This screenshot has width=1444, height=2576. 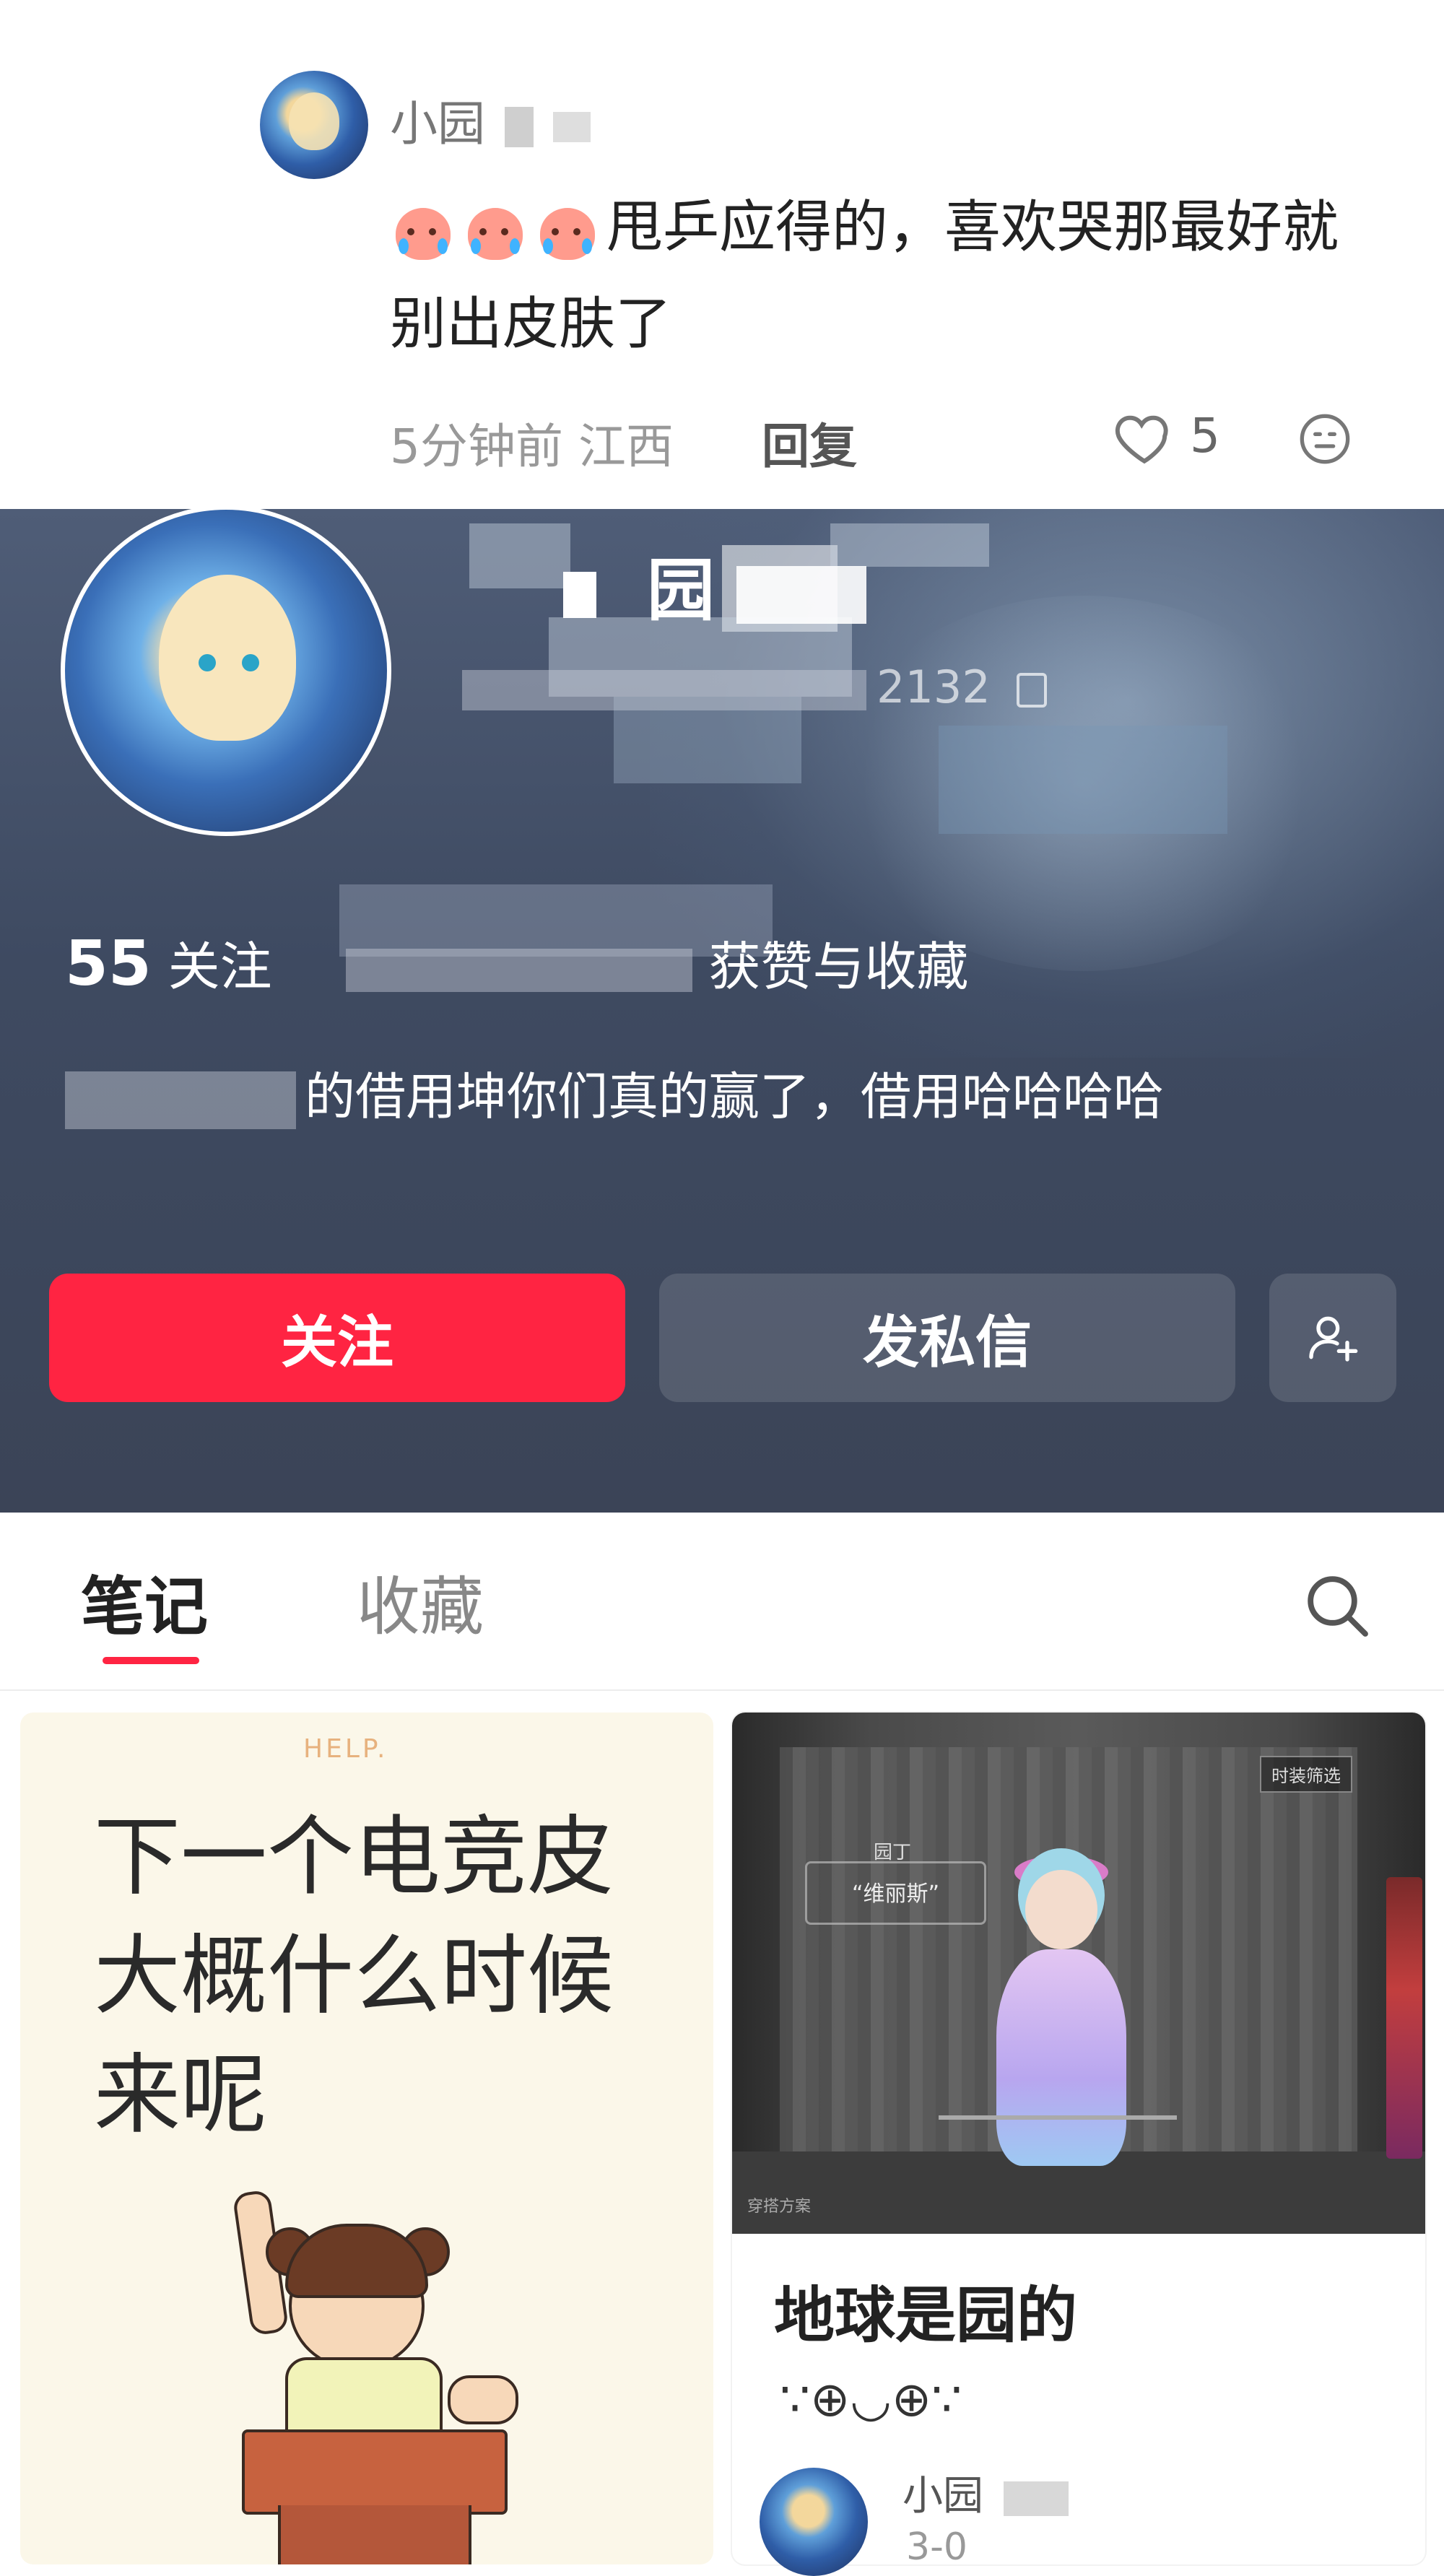 What do you see at coordinates (420, 1602) in the screenshot?
I see `tab-favorites: 收藏` at bounding box center [420, 1602].